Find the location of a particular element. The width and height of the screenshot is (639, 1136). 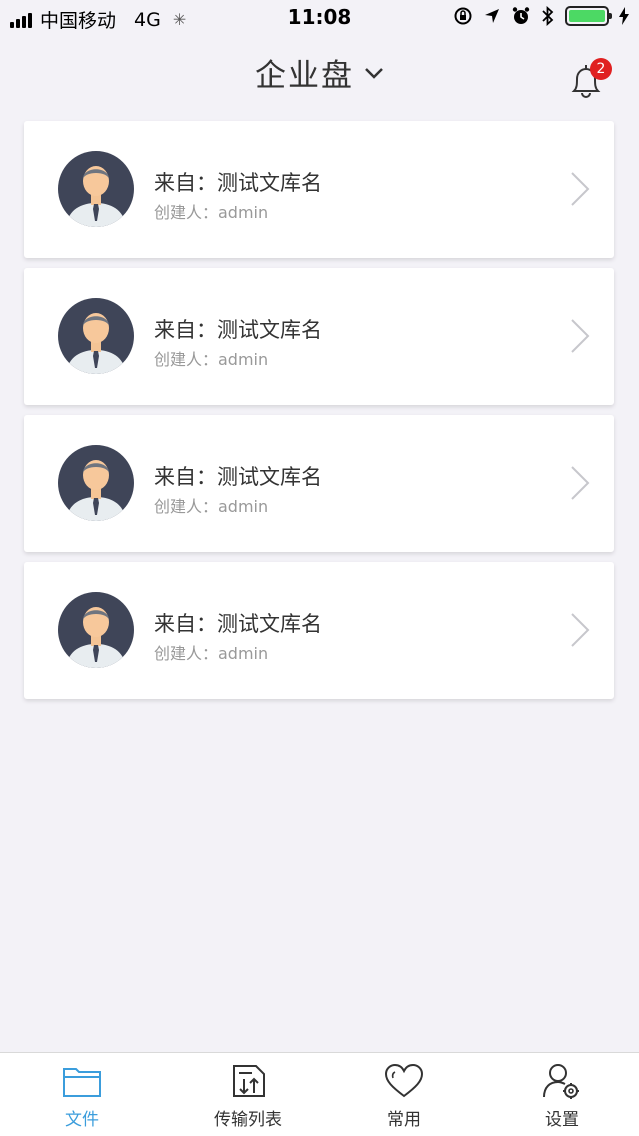

page-title: 企业盘 is located at coordinates (304, 76).